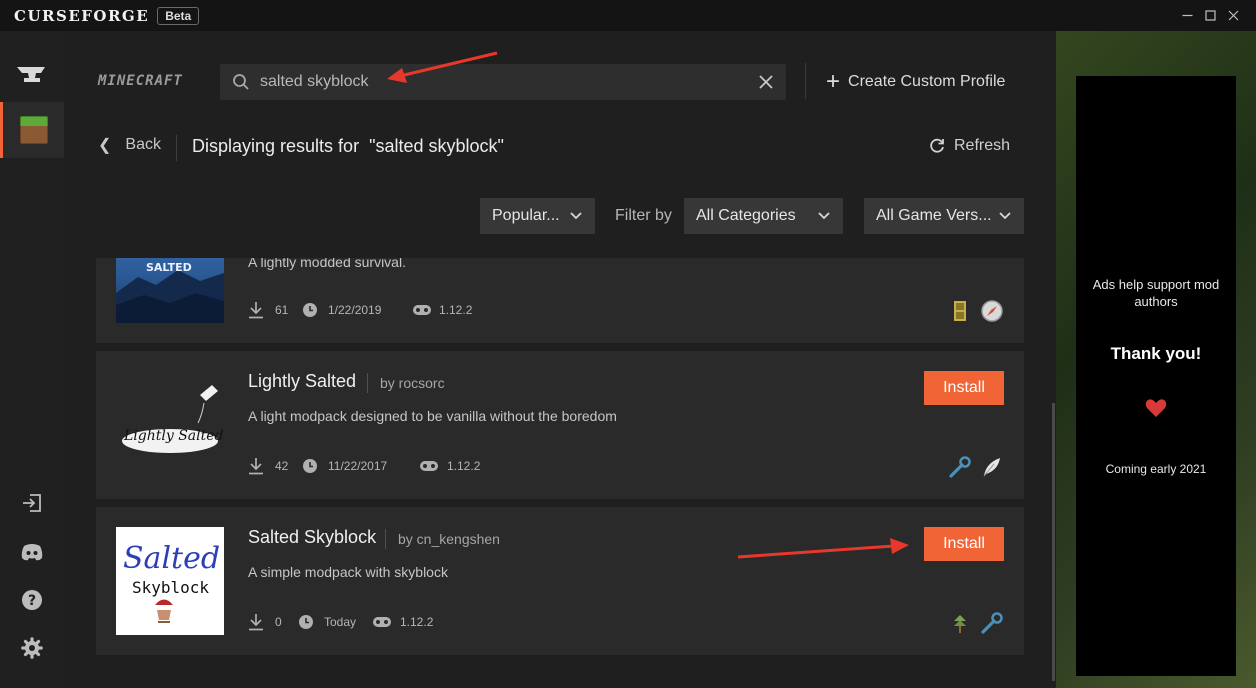  I want to click on results-prefix: Displaying results for, so click(276, 146).